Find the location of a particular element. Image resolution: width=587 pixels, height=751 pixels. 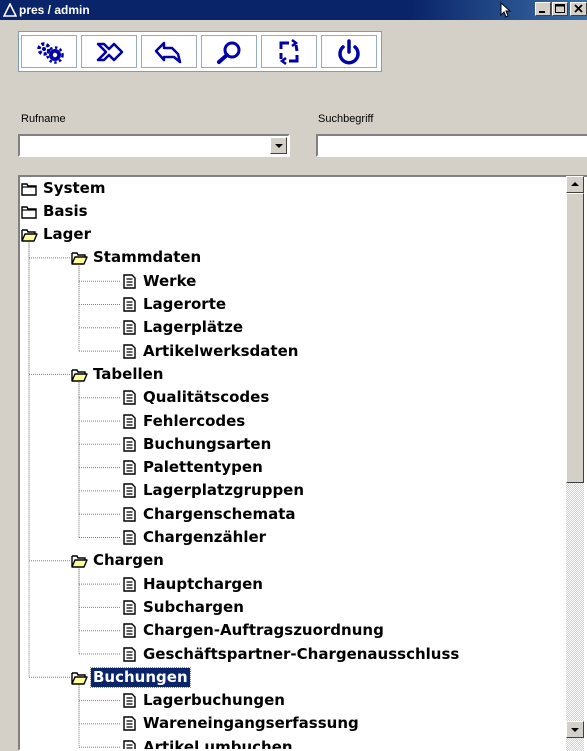

tree-item-label: Wareneingangserfassung is located at coordinates (251, 723).